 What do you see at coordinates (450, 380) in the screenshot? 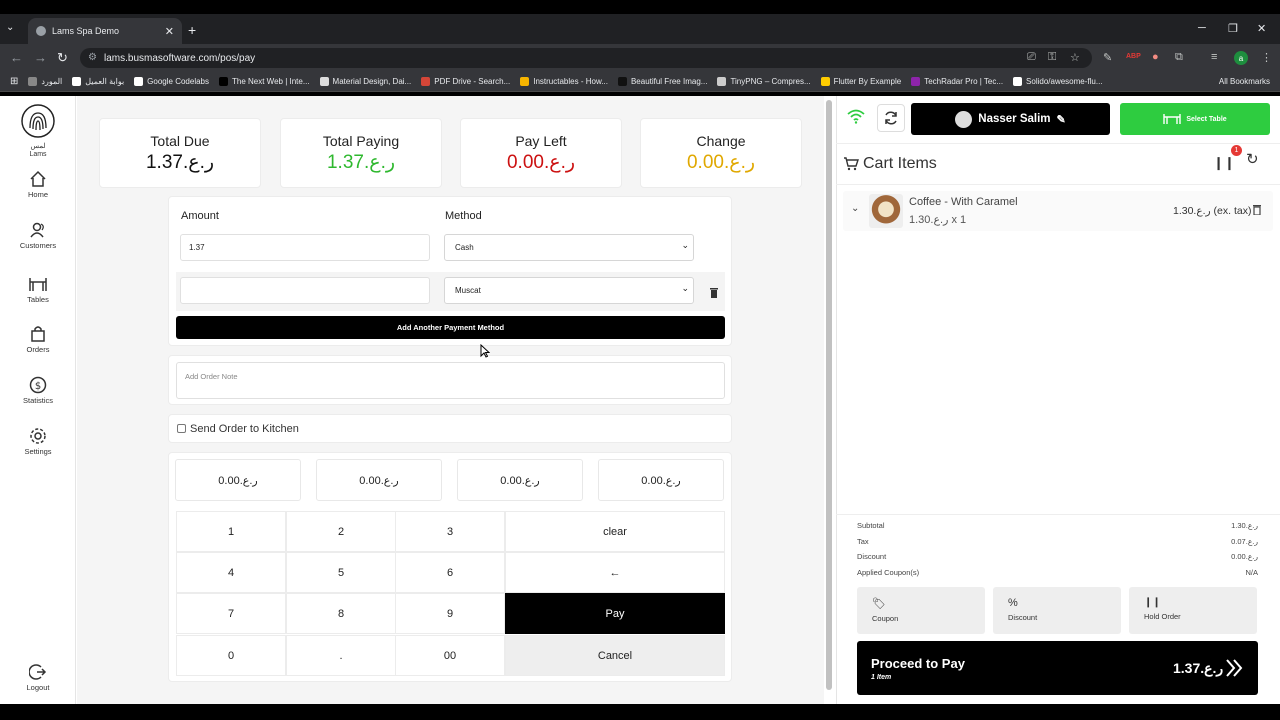
I see `order-note-input: Add Order Note` at bounding box center [450, 380].